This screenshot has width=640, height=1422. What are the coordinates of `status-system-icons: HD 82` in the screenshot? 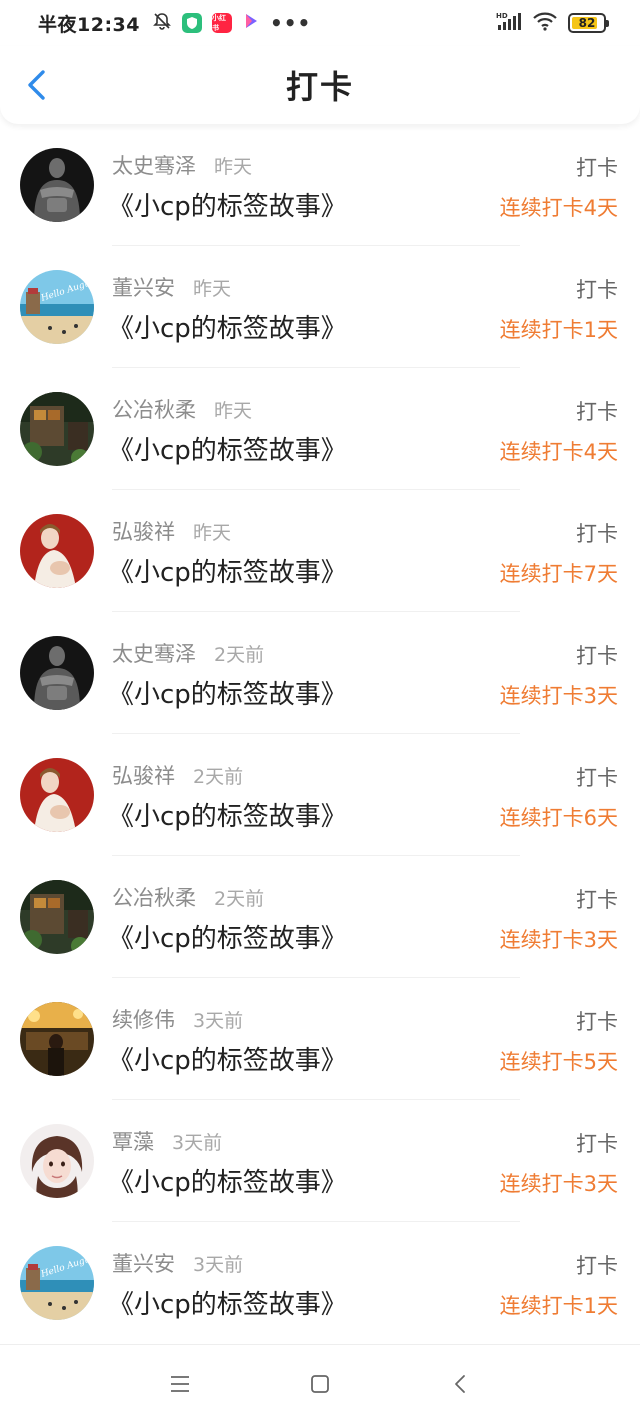 It's located at (552, 23).